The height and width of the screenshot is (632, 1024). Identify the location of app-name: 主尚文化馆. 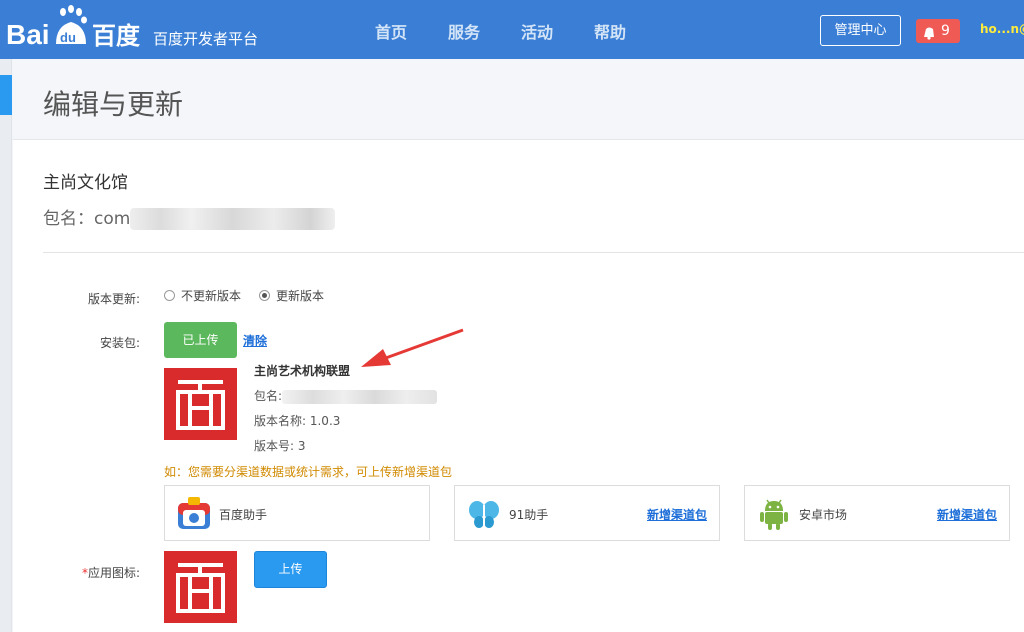
(85, 183).